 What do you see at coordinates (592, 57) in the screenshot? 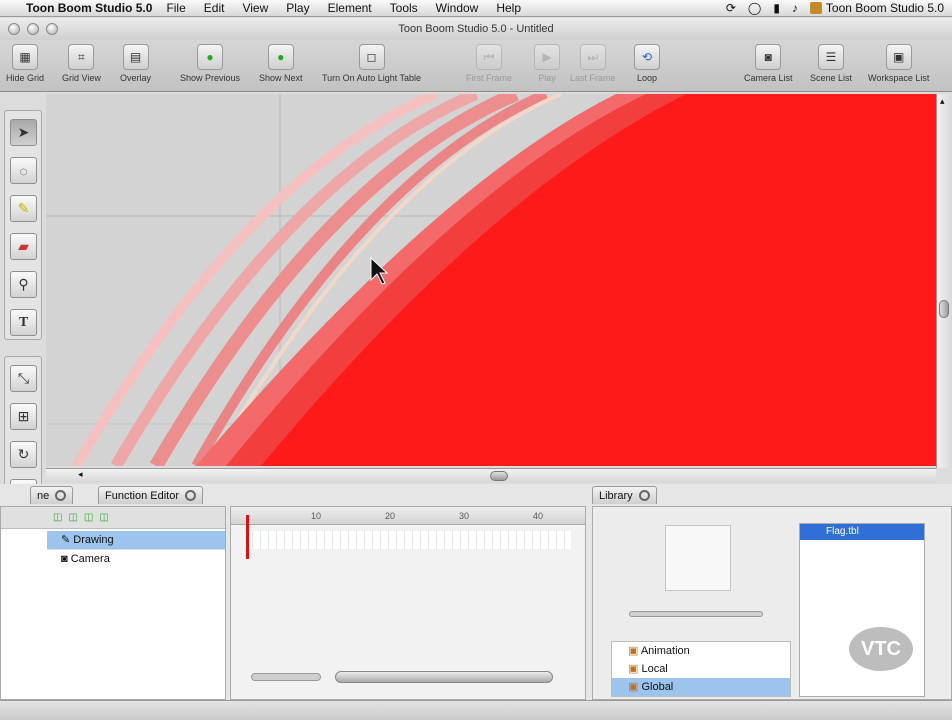
I see `last-frame-icon: ⏭` at bounding box center [592, 57].